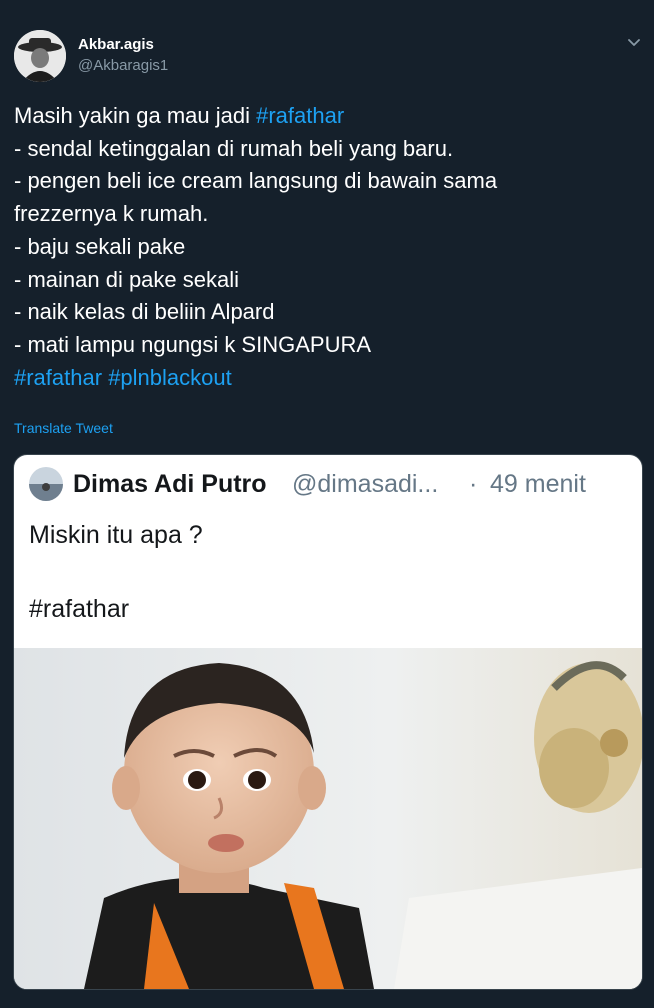 The width and height of the screenshot is (654, 1008). I want to click on user-avatar-icon, so click(40, 56).